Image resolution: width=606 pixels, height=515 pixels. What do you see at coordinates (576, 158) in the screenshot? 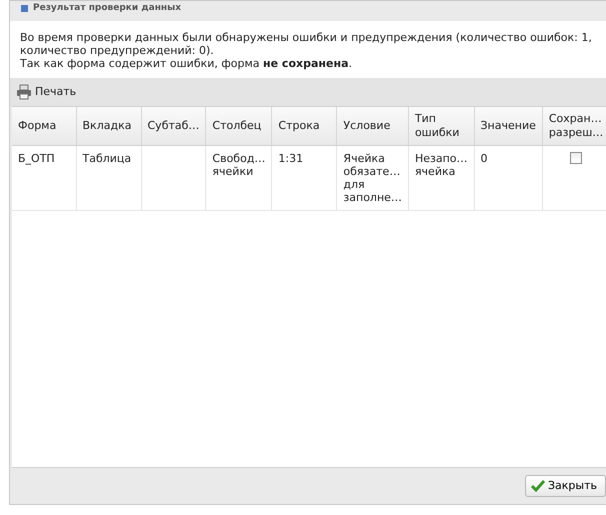
I see `checkbox` at bounding box center [576, 158].